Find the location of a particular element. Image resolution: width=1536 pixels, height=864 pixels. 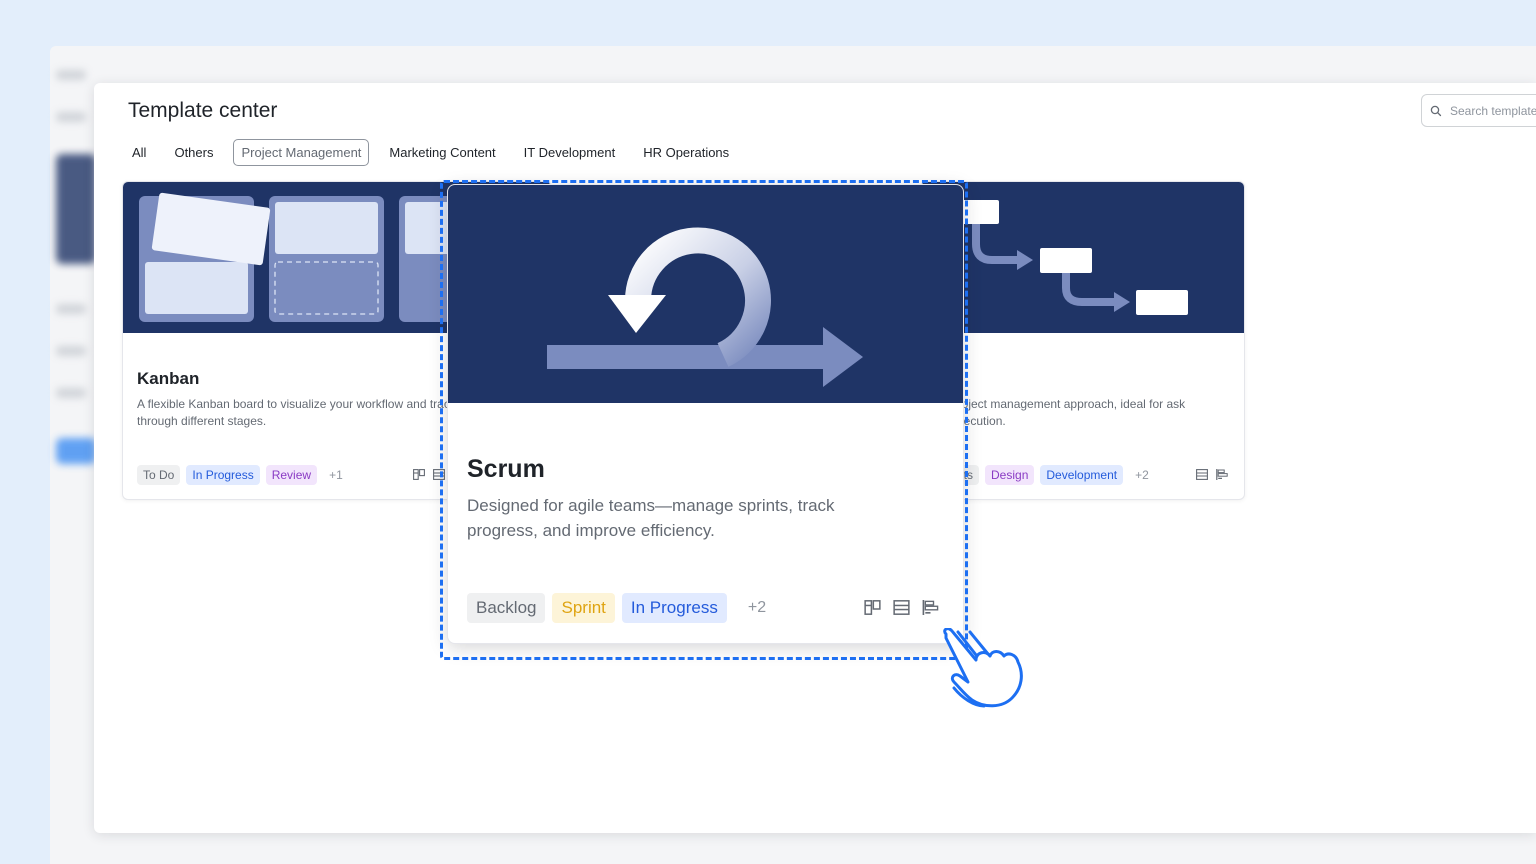

tag: Development is located at coordinates (1082, 475).